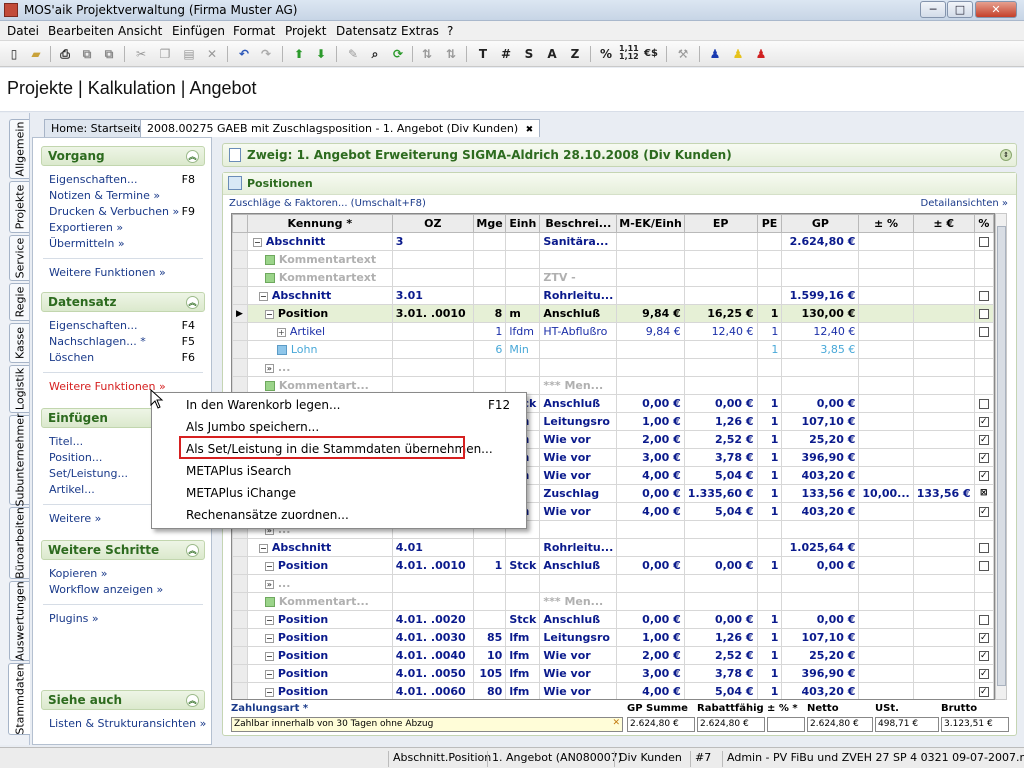 This screenshot has width=1024, height=768. Describe the element at coordinates (820, 493) in the screenshot. I see `cell-gp: 133,56 €` at that location.